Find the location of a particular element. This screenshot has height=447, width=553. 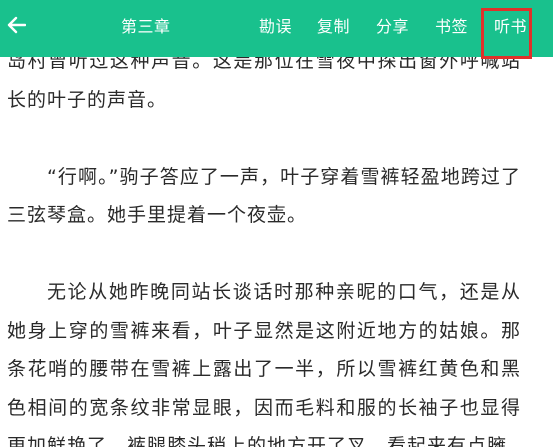

correct-button: 勘误 is located at coordinates (275, 25).